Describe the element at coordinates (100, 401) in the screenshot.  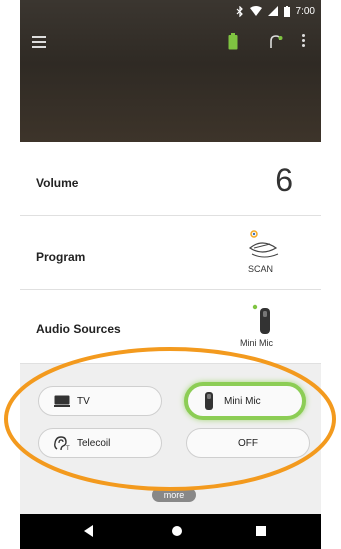
I see `tv-button: TV` at that location.